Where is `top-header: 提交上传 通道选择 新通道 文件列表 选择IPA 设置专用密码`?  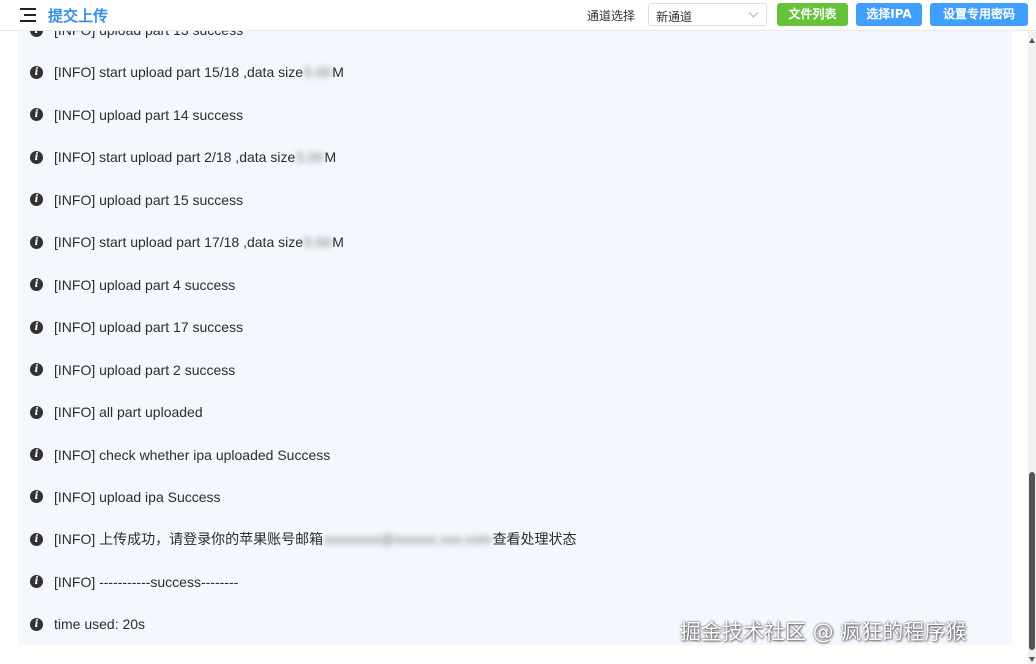 top-header: 提交上传 通道选择 新通道 文件列表 选择IPA 设置专用密码 is located at coordinates (518, 15).